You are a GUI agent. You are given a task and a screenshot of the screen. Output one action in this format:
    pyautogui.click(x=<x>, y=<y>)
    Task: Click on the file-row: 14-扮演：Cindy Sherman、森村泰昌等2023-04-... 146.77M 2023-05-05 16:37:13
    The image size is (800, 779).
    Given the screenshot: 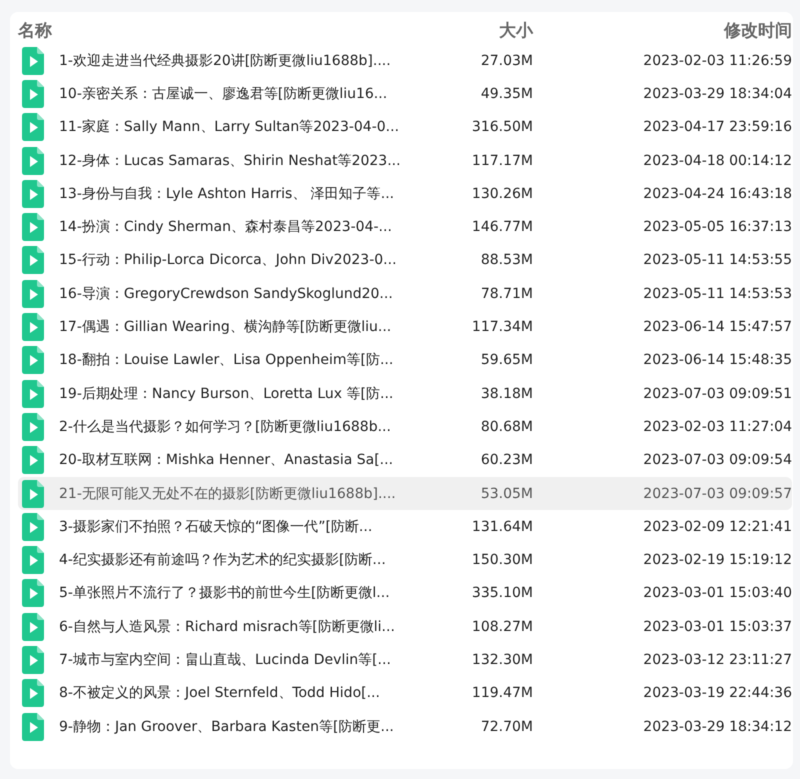 What is the action you would take?
    pyautogui.click(x=405, y=227)
    